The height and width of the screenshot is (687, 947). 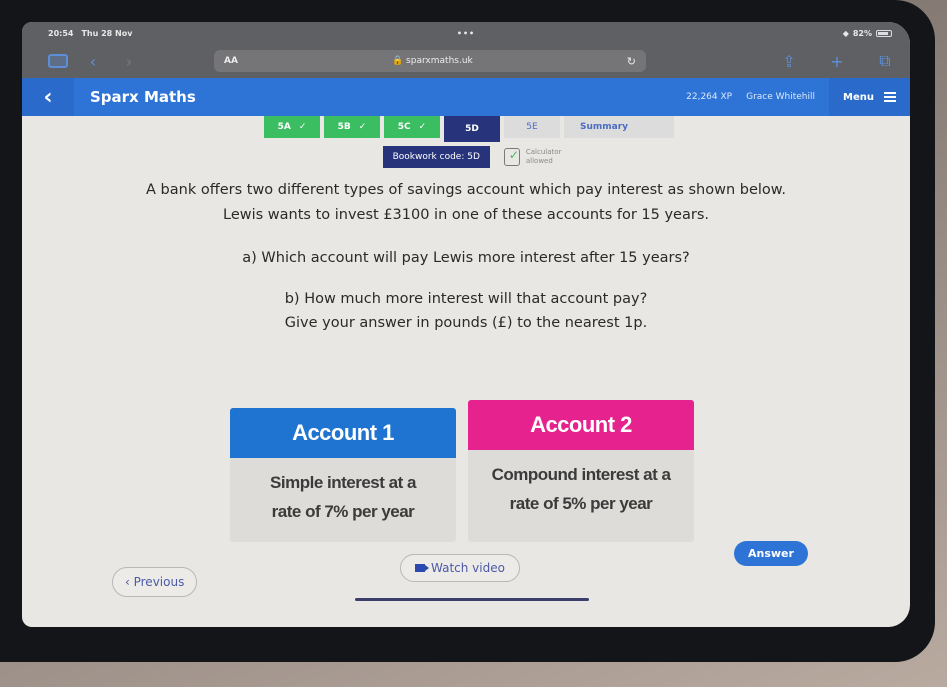 I want to click on watch-video-button: Watch video, so click(x=460, y=568).